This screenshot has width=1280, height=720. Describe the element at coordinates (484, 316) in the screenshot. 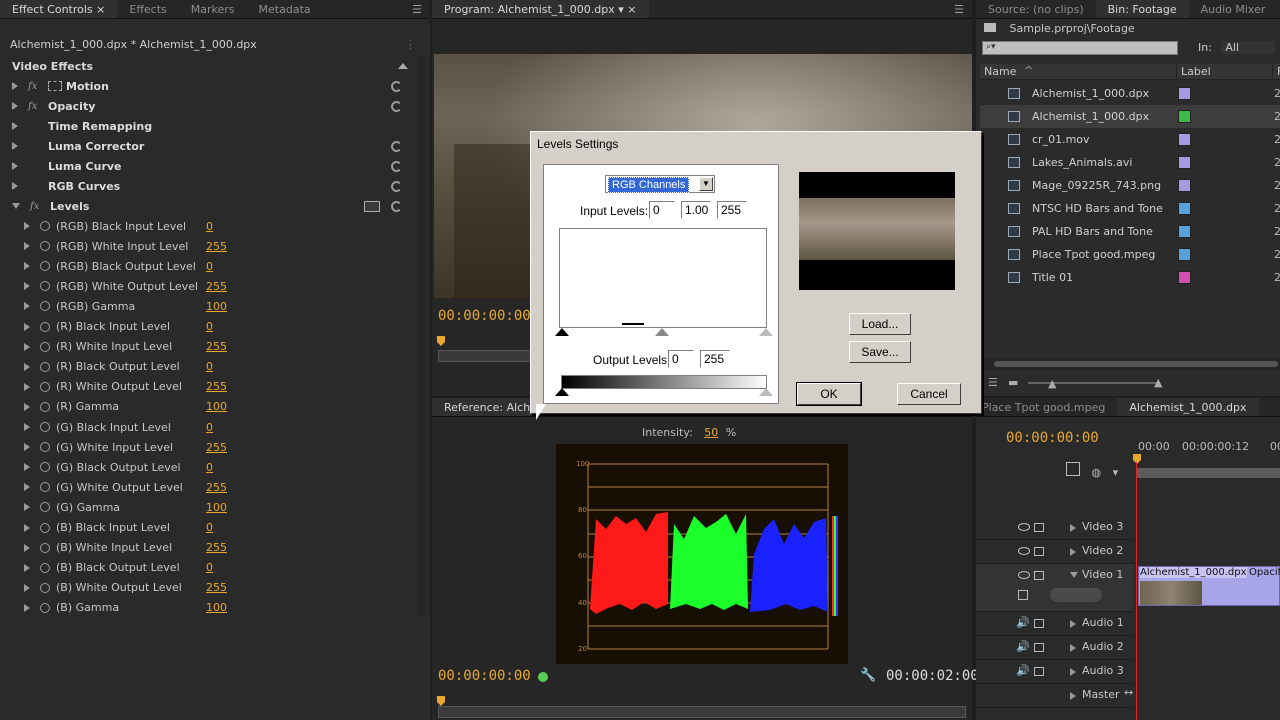

I see `program-timecode: 00:00:00:00` at that location.